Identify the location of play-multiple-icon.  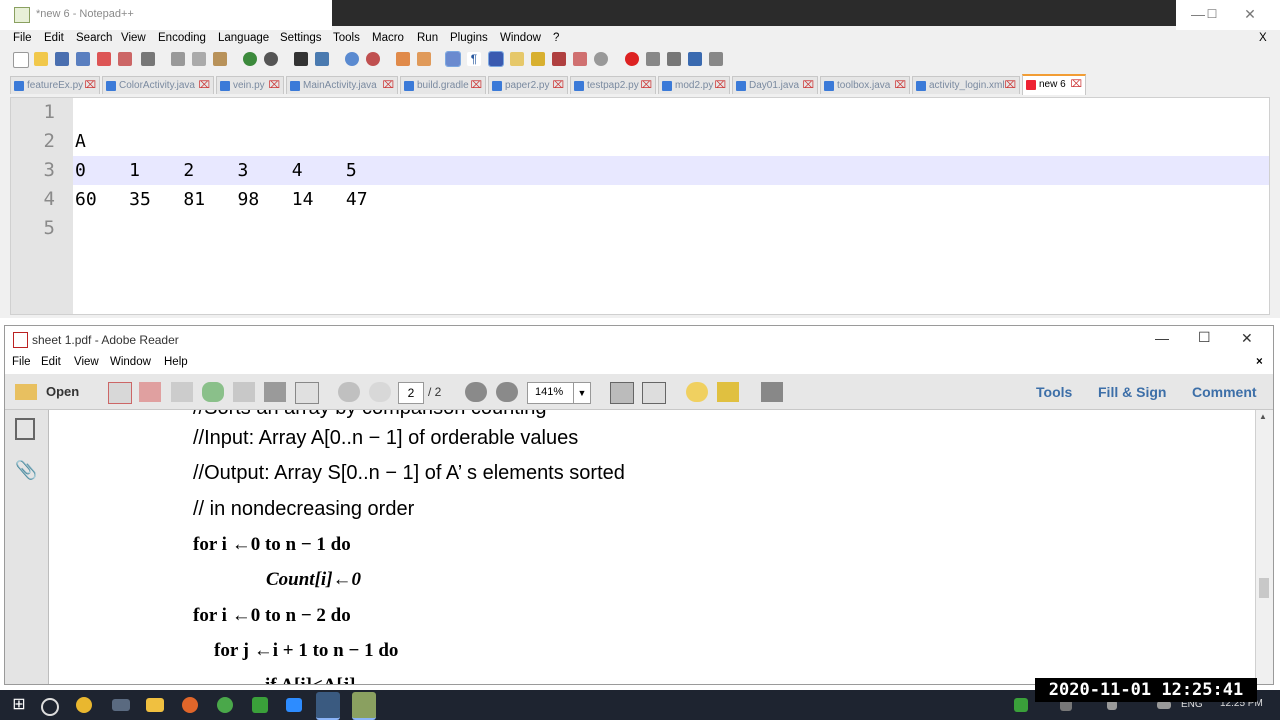
(695, 59).